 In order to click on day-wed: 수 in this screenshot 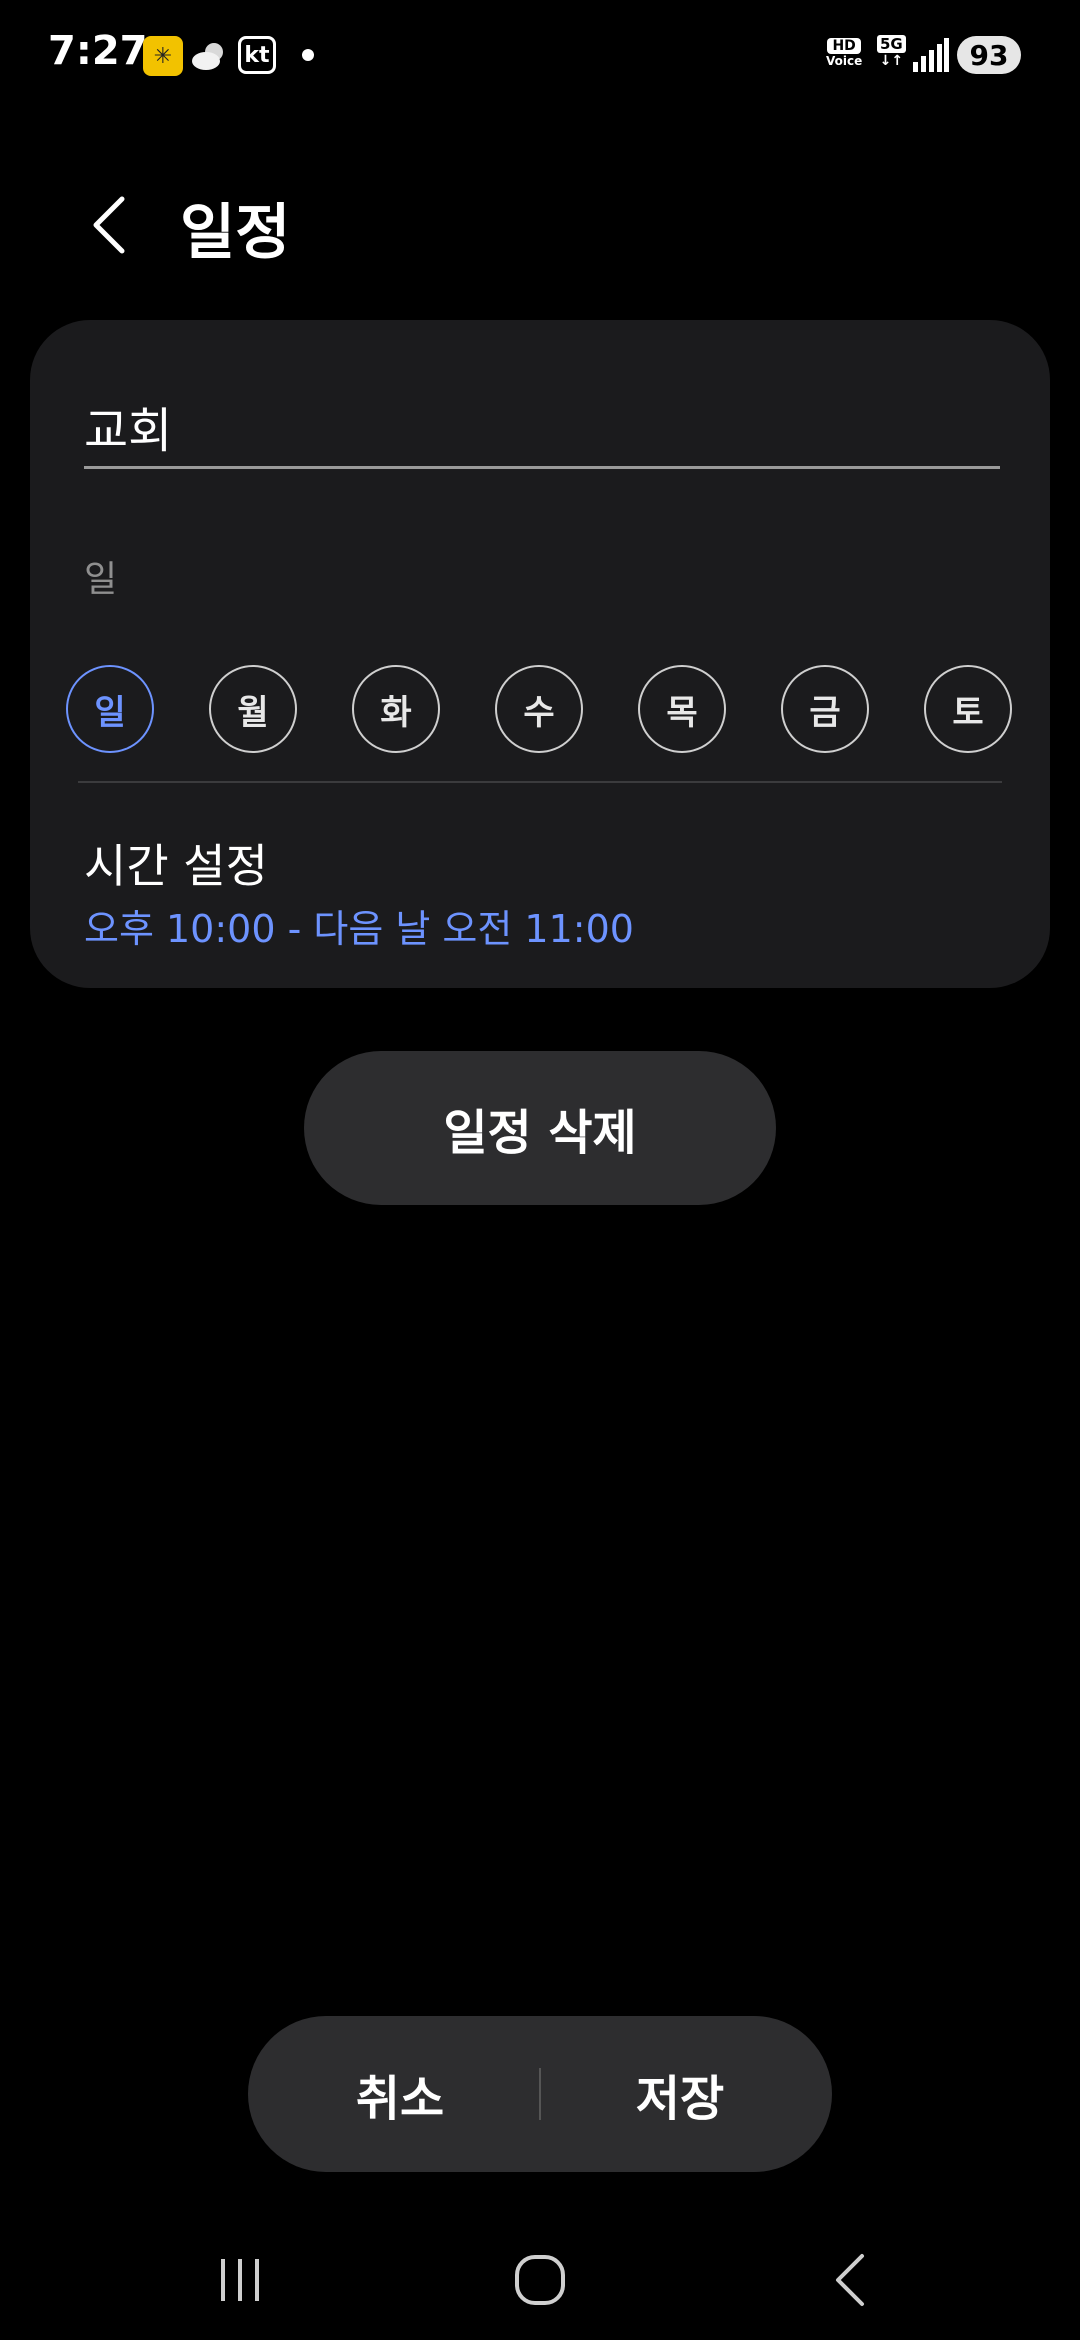, I will do `click(539, 709)`.